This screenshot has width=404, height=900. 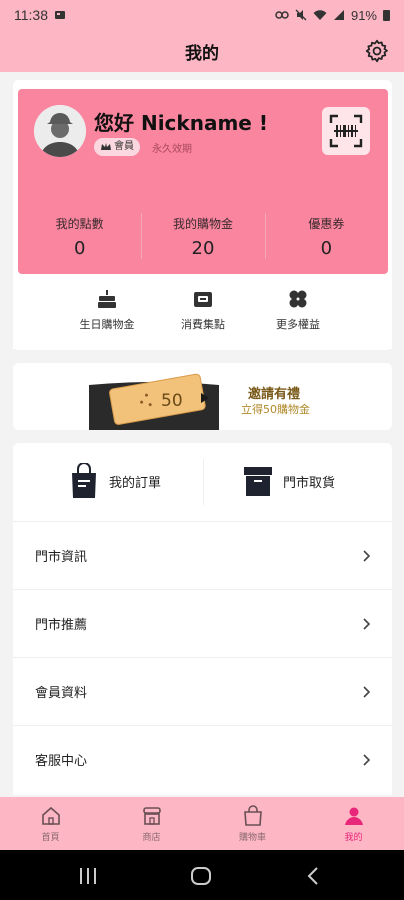 What do you see at coordinates (181, 123) in the screenshot?
I see `greeting-text: 您好 Nickname !` at bounding box center [181, 123].